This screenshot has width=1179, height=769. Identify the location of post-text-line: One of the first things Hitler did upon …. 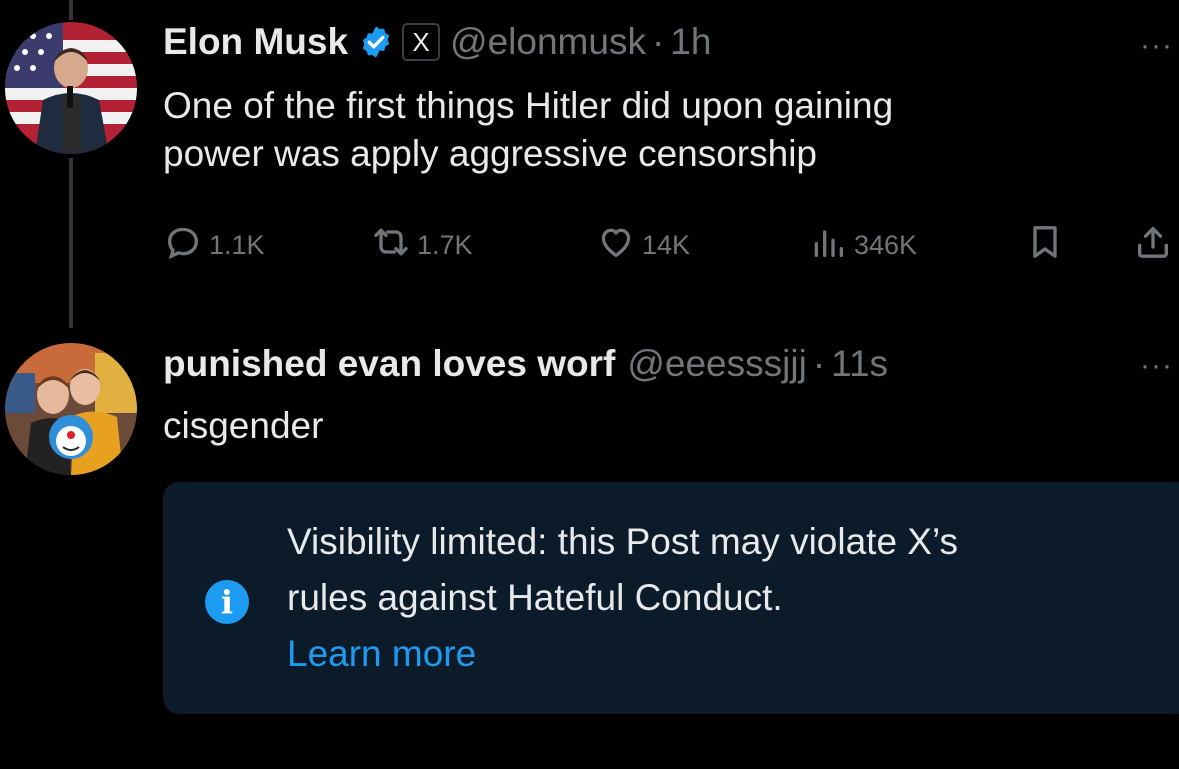
(528, 105).